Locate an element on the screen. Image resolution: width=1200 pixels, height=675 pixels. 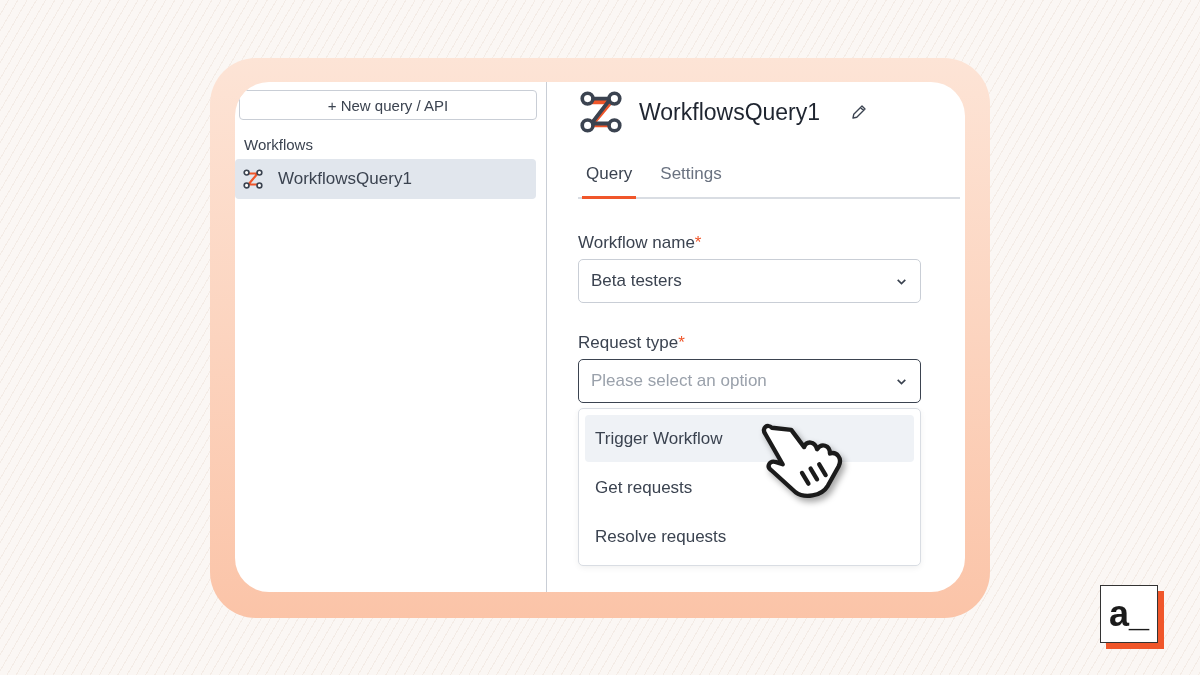
select-field: Beta testers is located at coordinates (749, 281).